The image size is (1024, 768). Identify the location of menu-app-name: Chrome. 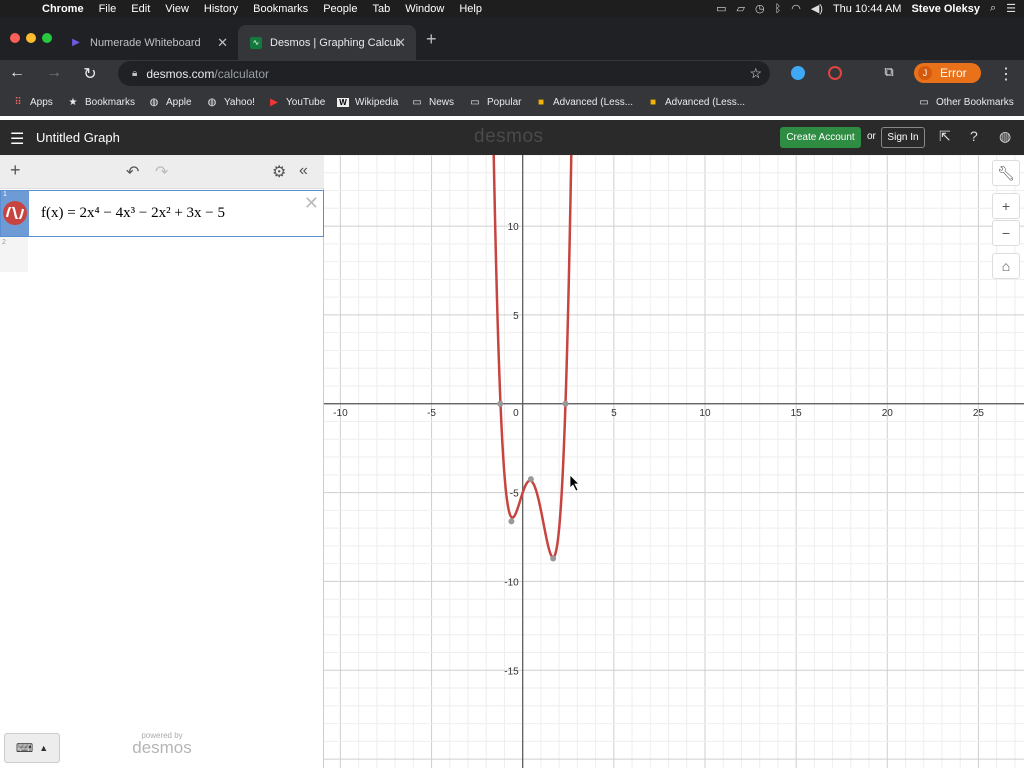
(63, 9).